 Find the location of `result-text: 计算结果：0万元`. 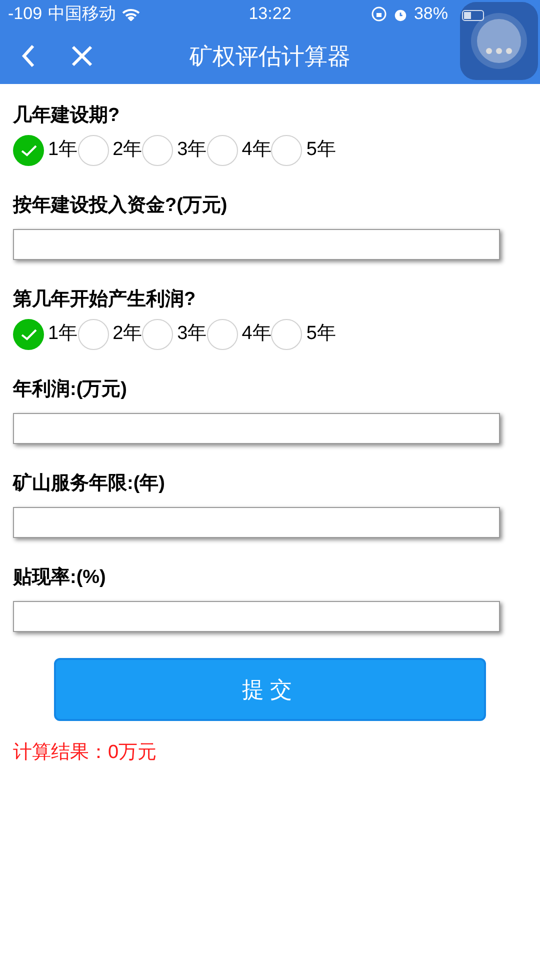

result-text: 计算结果：0万元 is located at coordinates (85, 753).